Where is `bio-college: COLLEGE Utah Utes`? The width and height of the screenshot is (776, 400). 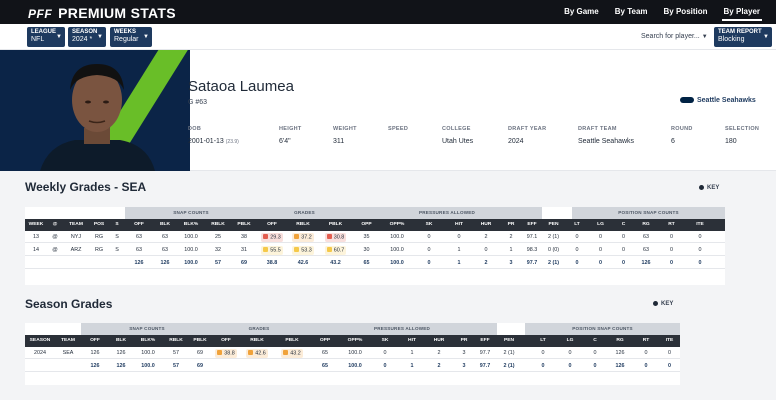 bio-college: COLLEGE Utah Utes is located at coordinates (457, 135).